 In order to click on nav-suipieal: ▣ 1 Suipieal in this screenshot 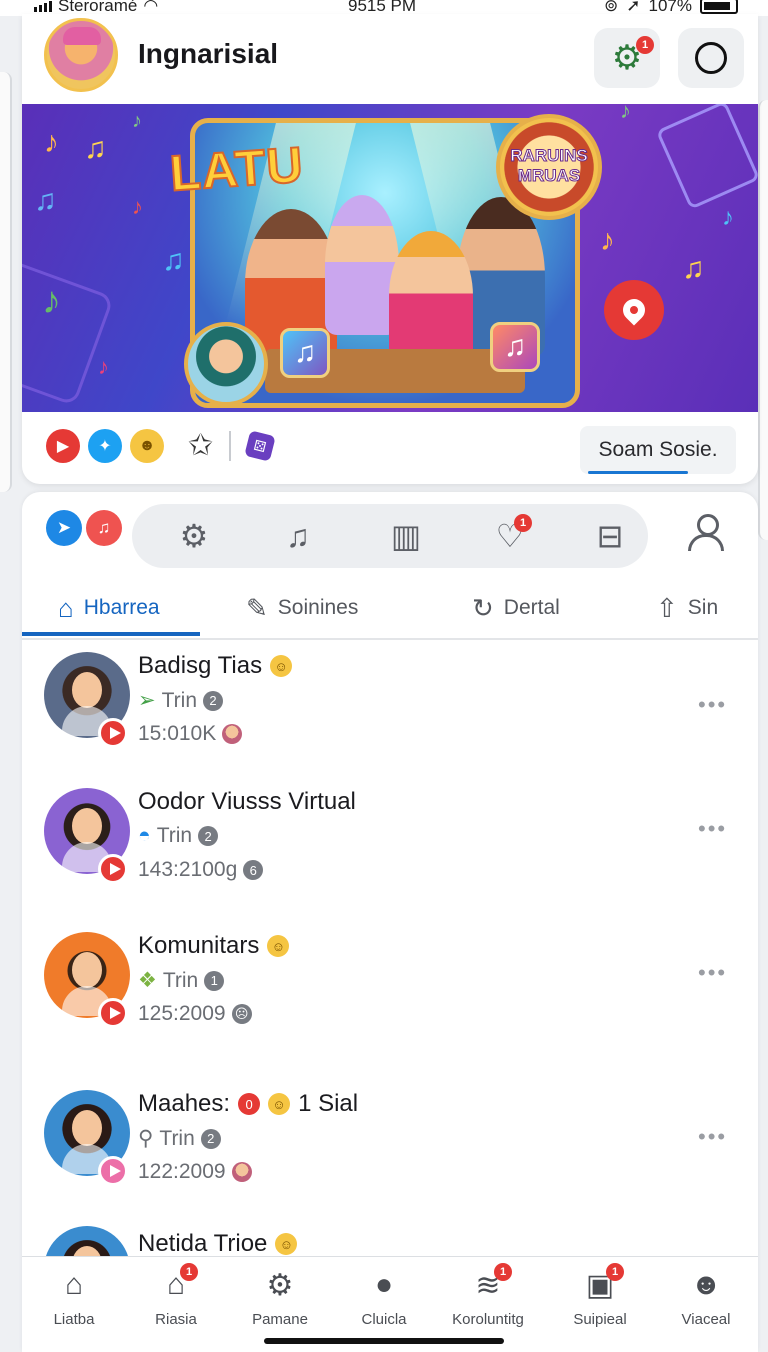, I will do `click(600, 1295)`.